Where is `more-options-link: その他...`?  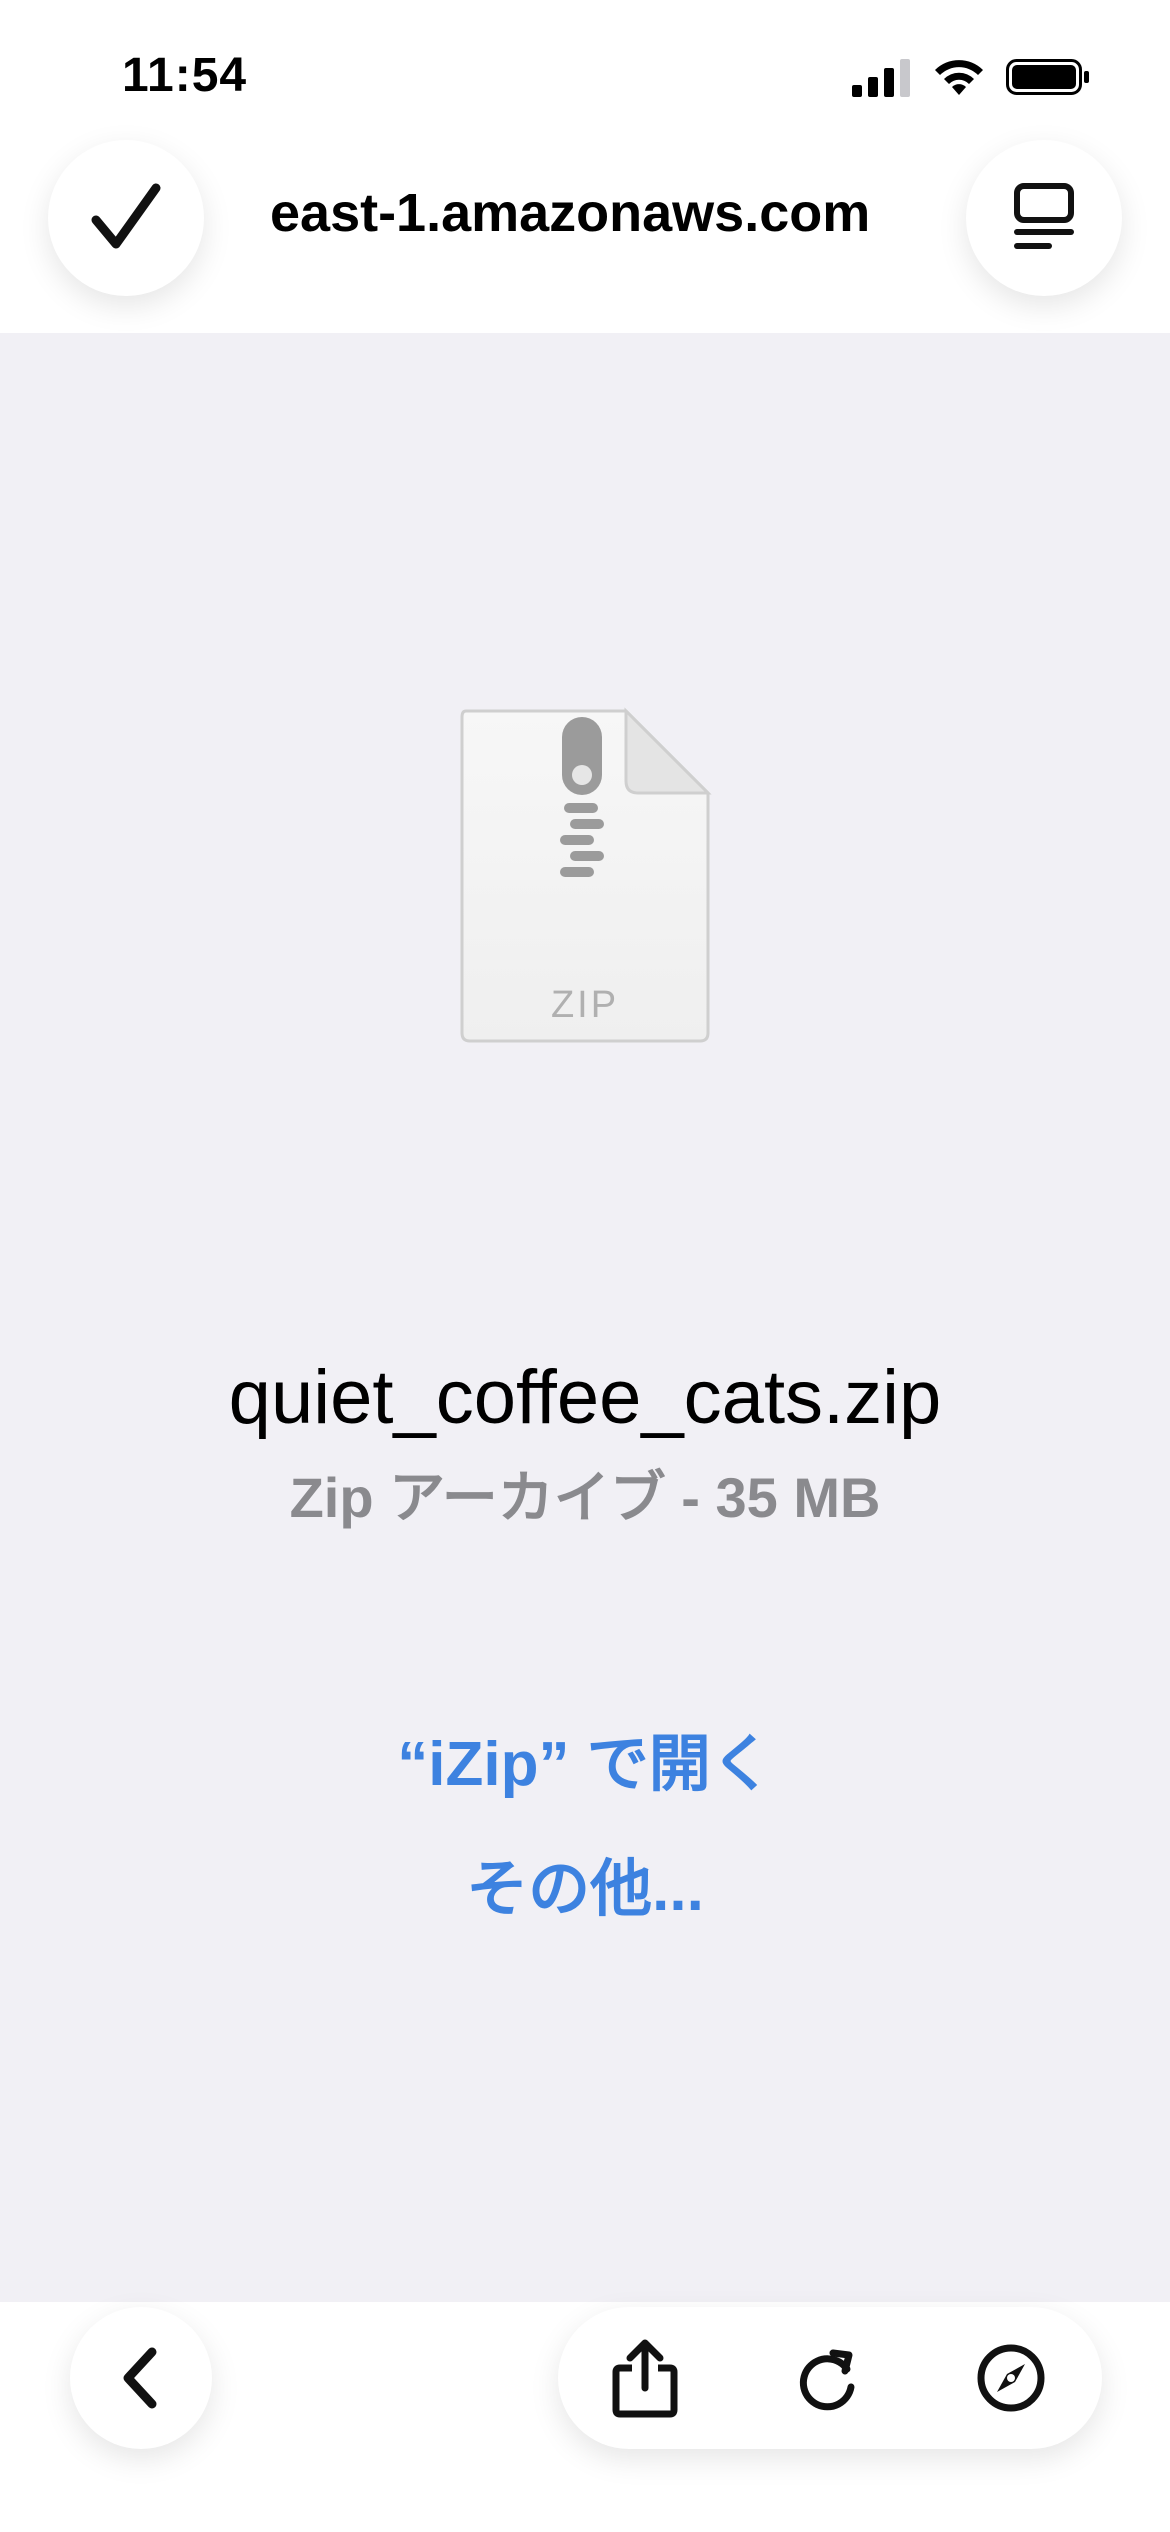 more-options-link: その他... is located at coordinates (585, 1890).